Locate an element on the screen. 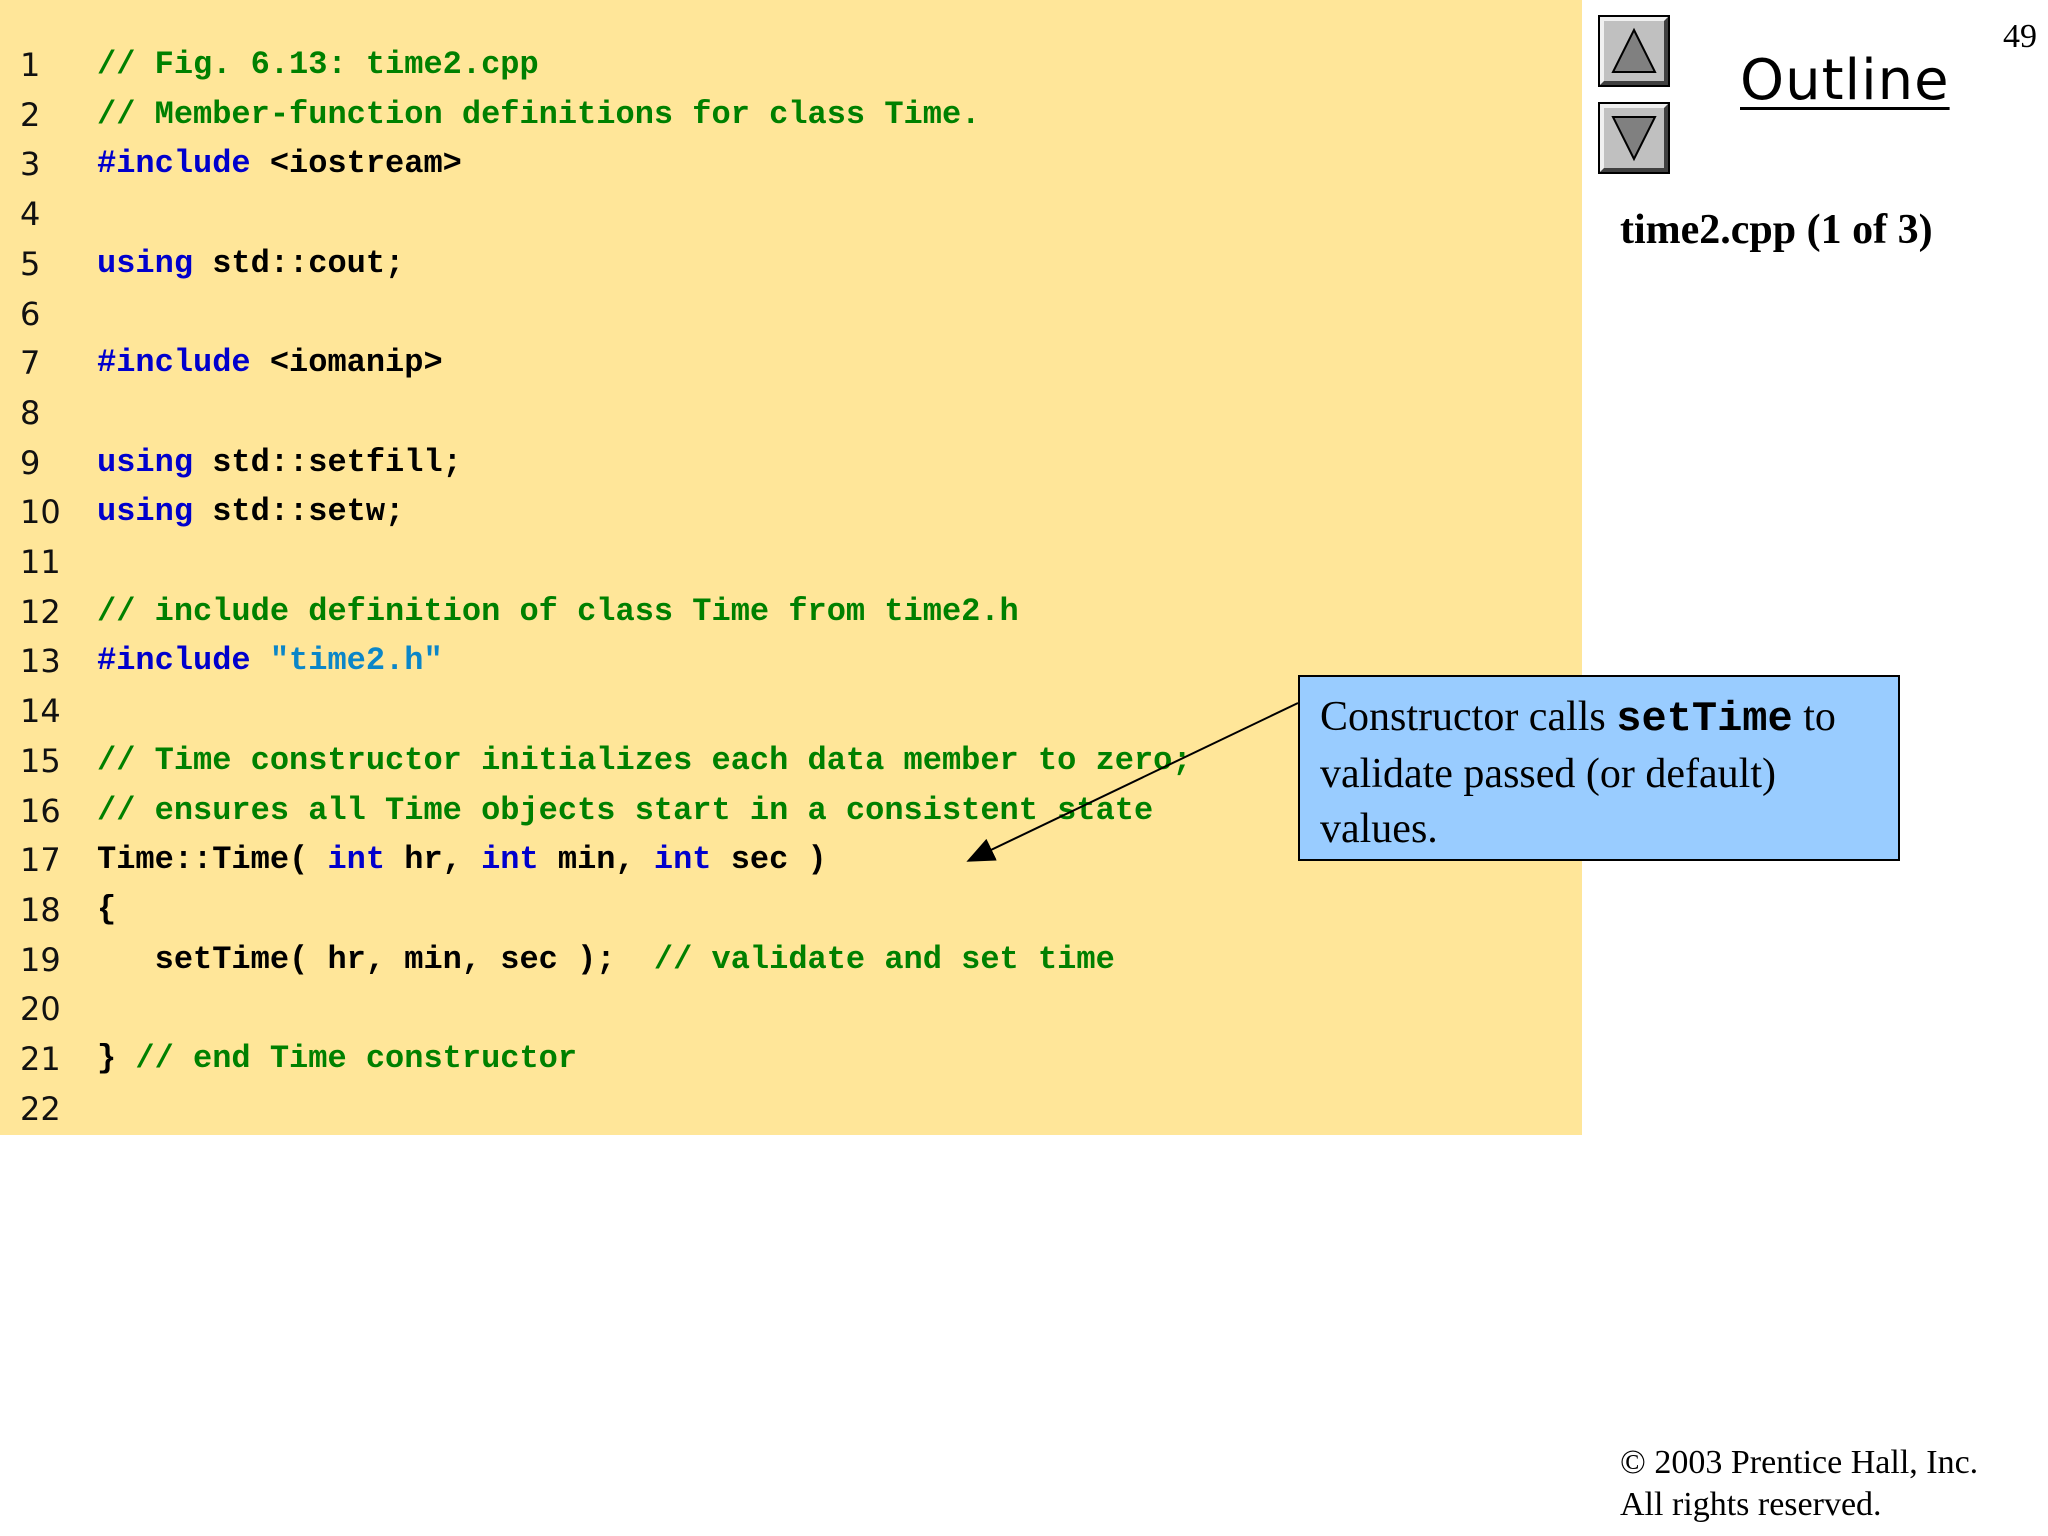 The width and height of the screenshot is (2048, 1536). line-number: 18 is located at coordinates (40, 909).